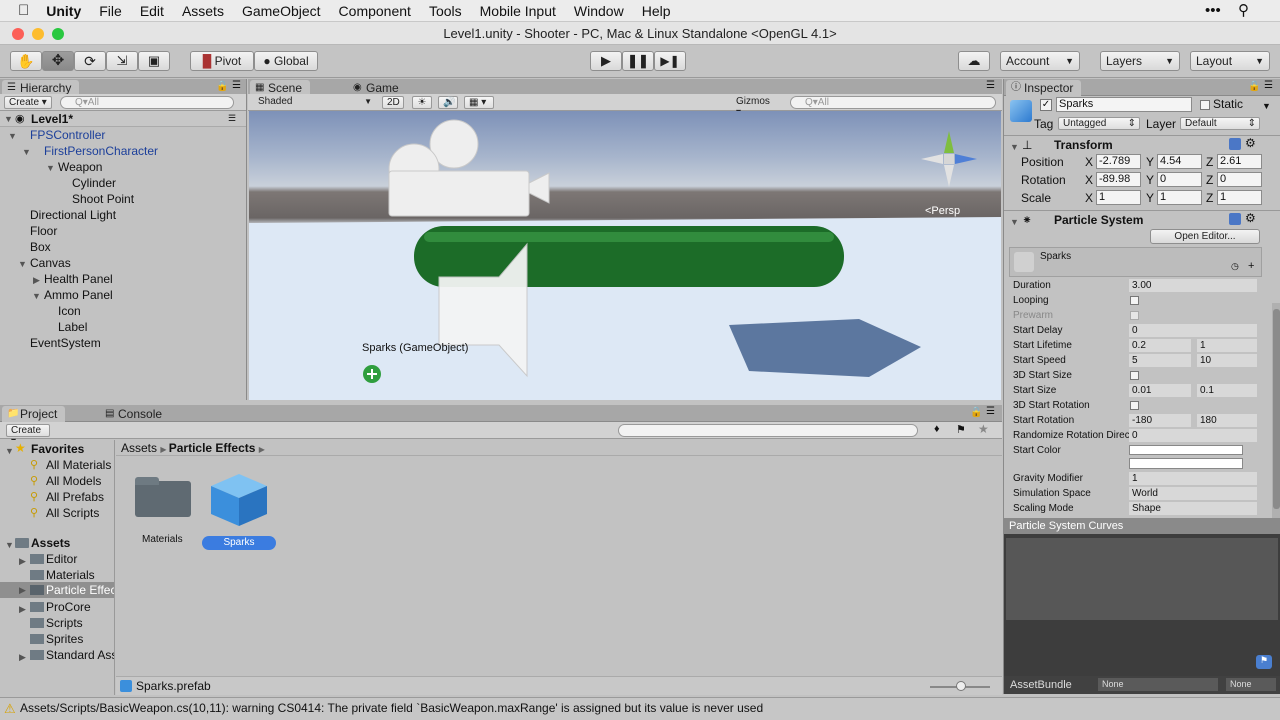 This screenshot has height=720, width=1280. Describe the element at coordinates (1046, 105) in the screenshot. I see `active-checkbox: ✓` at that location.